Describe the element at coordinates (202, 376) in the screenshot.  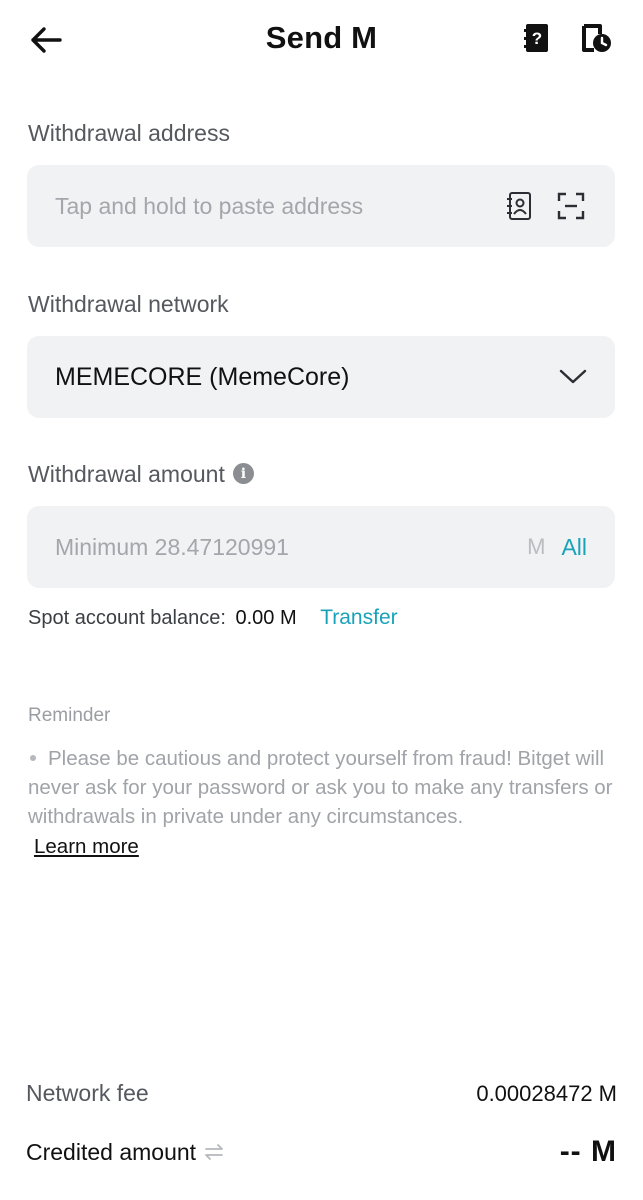
I see `network-selected-value: MEMECORE (MemeCore)` at that location.